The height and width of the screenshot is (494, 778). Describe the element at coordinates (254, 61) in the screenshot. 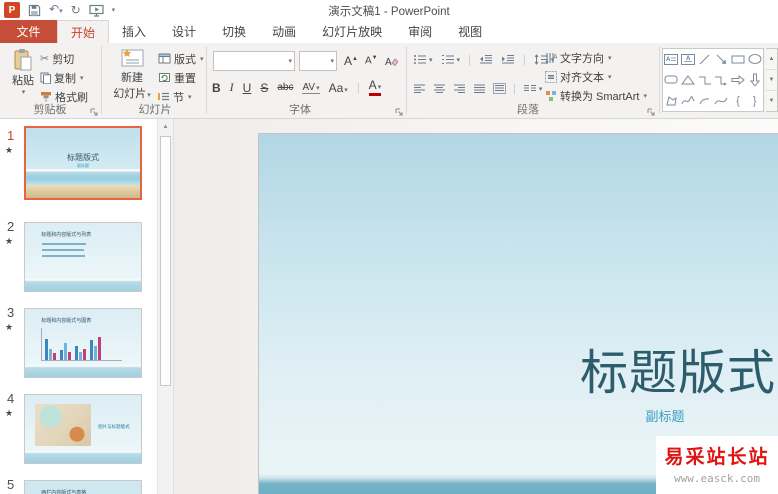

I see `font-name-combobox: ▾` at that location.